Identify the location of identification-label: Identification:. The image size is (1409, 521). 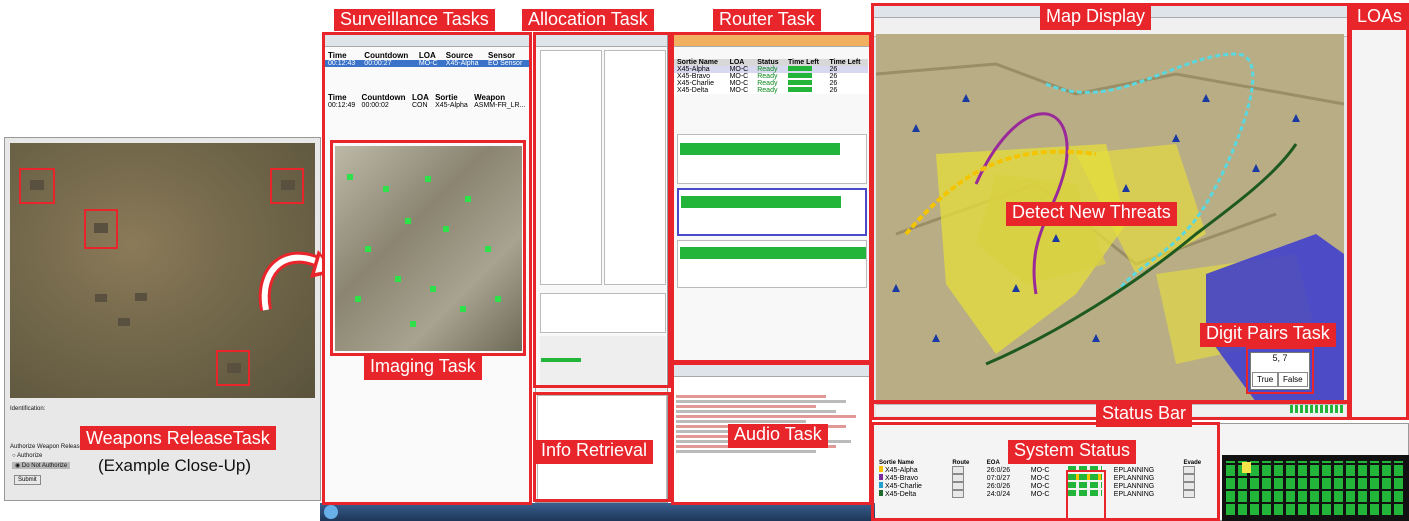
(28, 409).